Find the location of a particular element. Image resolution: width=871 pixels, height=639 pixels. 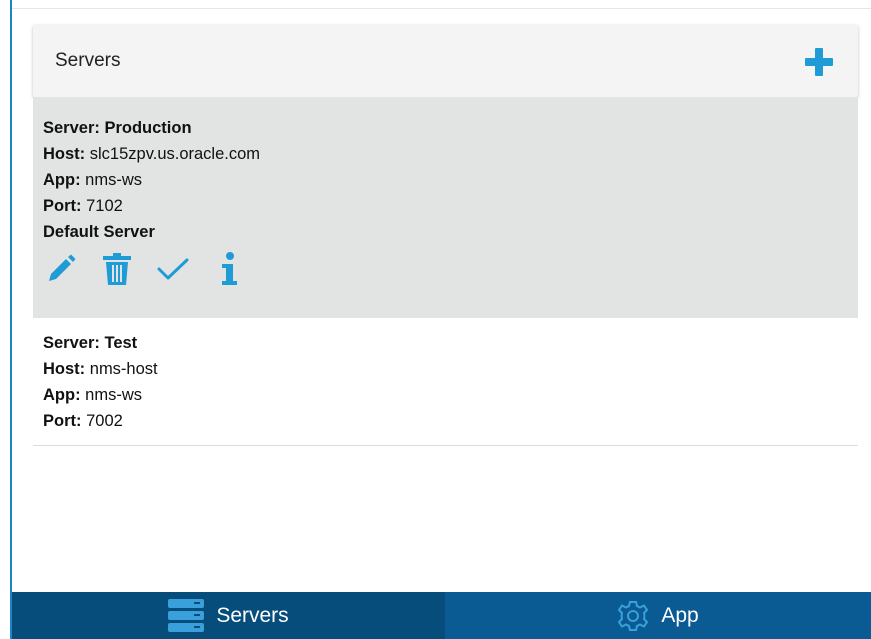

server-port-row: Port: 7002 is located at coordinates (83, 421).